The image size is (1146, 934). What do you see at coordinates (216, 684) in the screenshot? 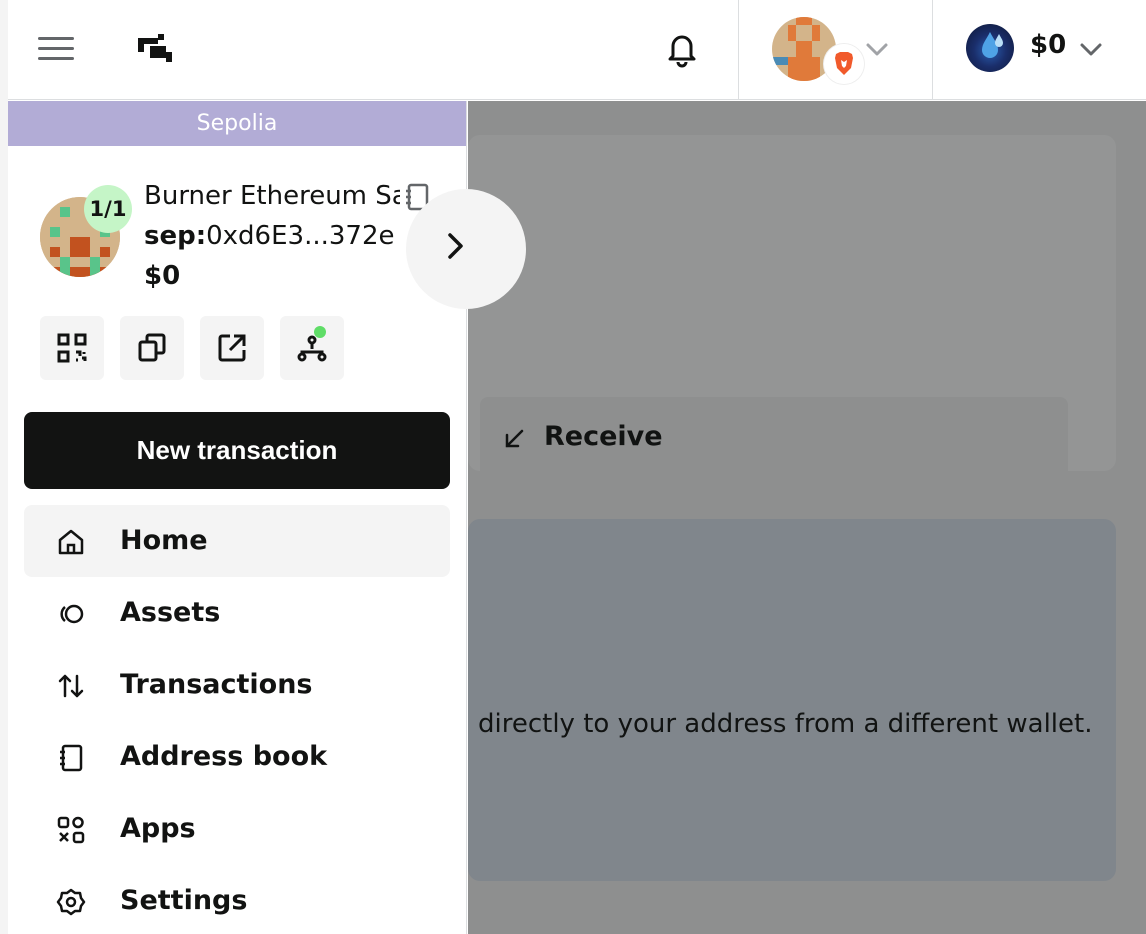
I see `nav-label: Transactions` at bounding box center [216, 684].